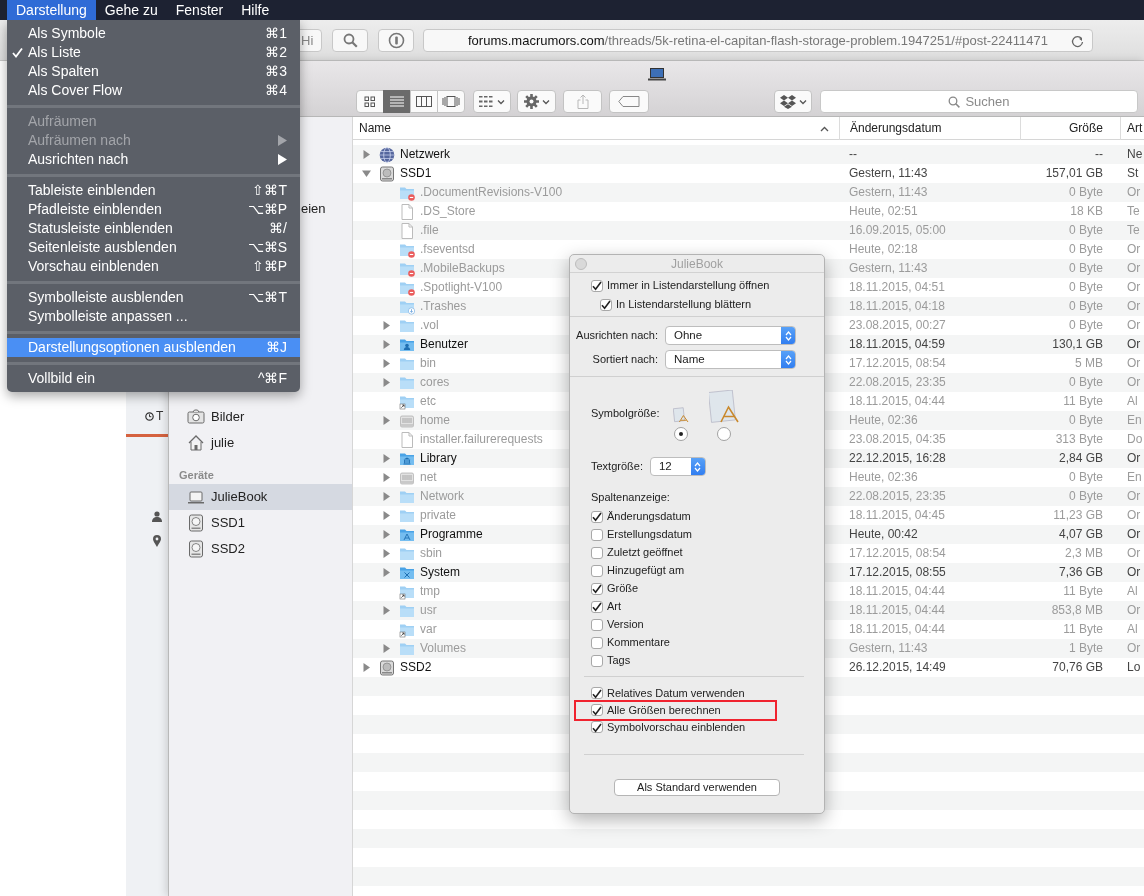 Image resolution: width=1144 pixels, height=896 pixels. What do you see at coordinates (440, 572) in the screenshot?
I see `file-name: System` at bounding box center [440, 572].